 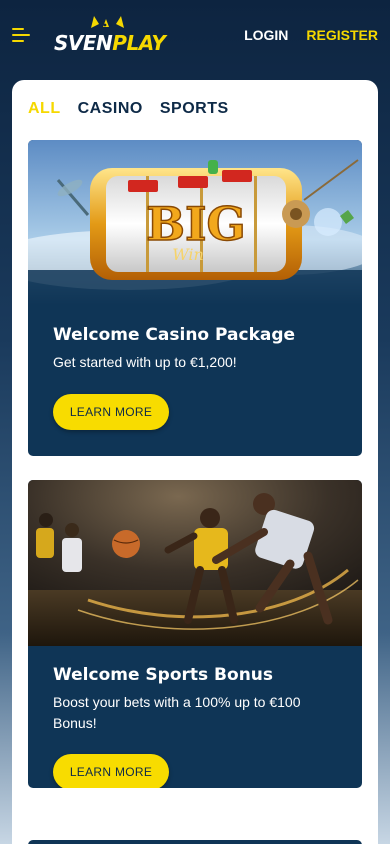 What do you see at coordinates (174, 335) in the screenshot?
I see `promo-title: Welcome Casino Package` at bounding box center [174, 335].